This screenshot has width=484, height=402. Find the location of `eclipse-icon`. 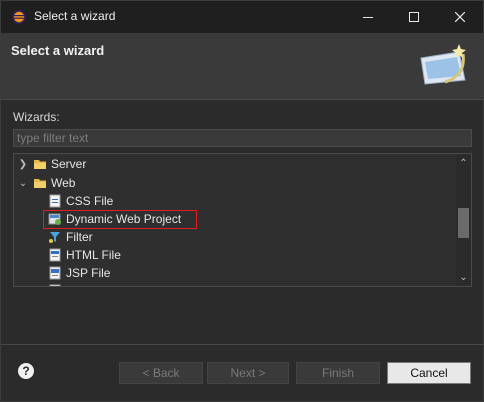

eclipse-icon is located at coordinates (19, 17).